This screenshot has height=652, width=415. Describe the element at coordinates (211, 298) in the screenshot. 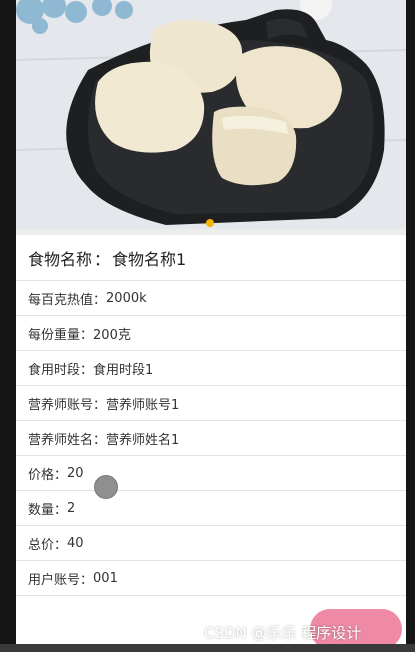

I see `calorie-row: 每百克热值： 2000k` at that location.